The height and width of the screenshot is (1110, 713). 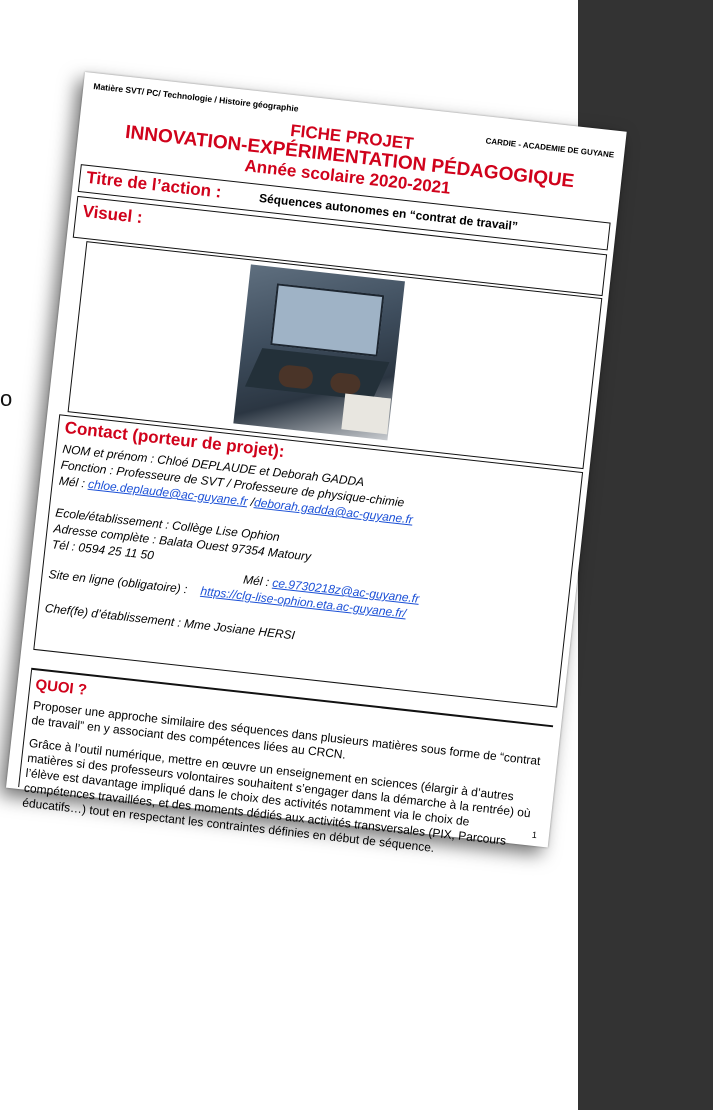 I want to click on mel-label: Mél :, so click(x=73, y=482).